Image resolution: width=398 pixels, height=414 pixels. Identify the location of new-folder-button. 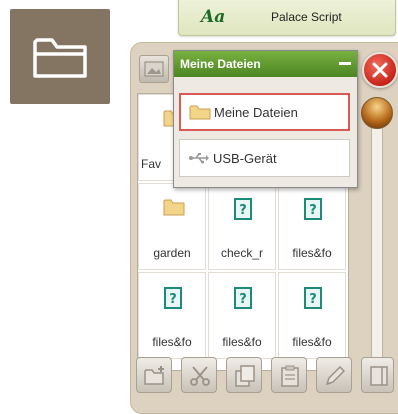
(154, 375).